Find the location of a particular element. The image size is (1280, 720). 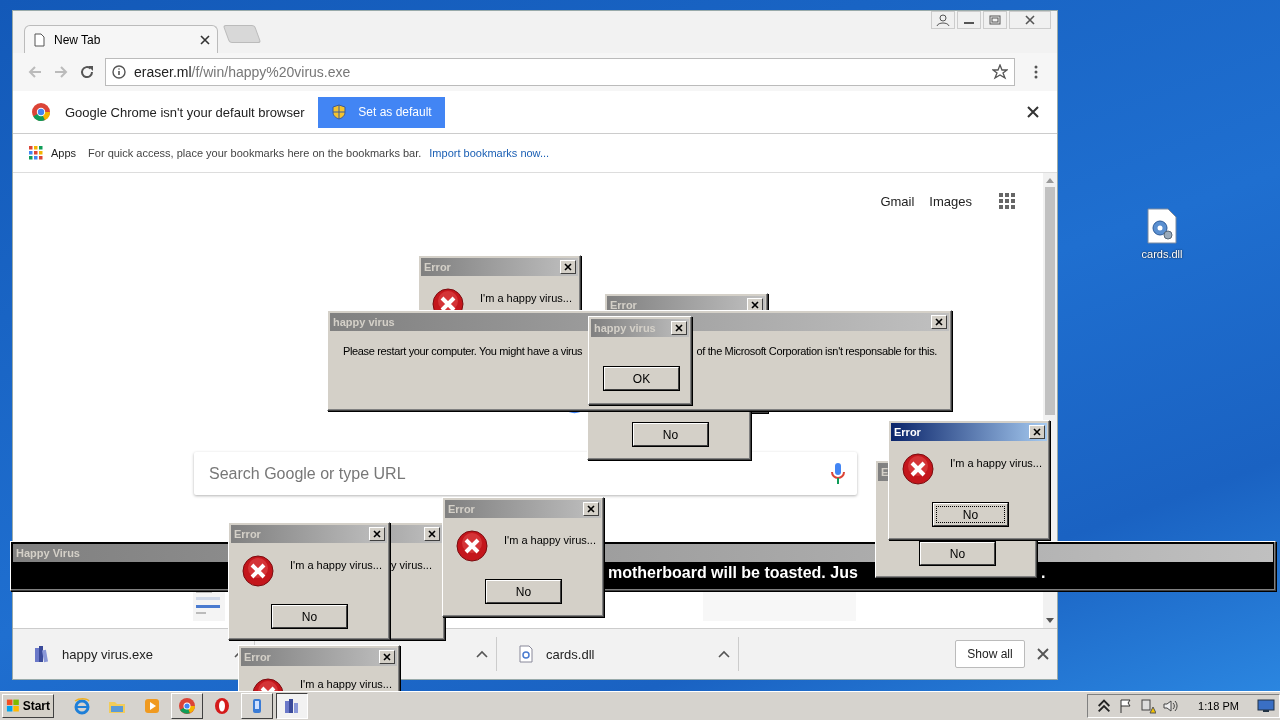

search-field: Search Google or type URL is located at coordinates (519, 473).